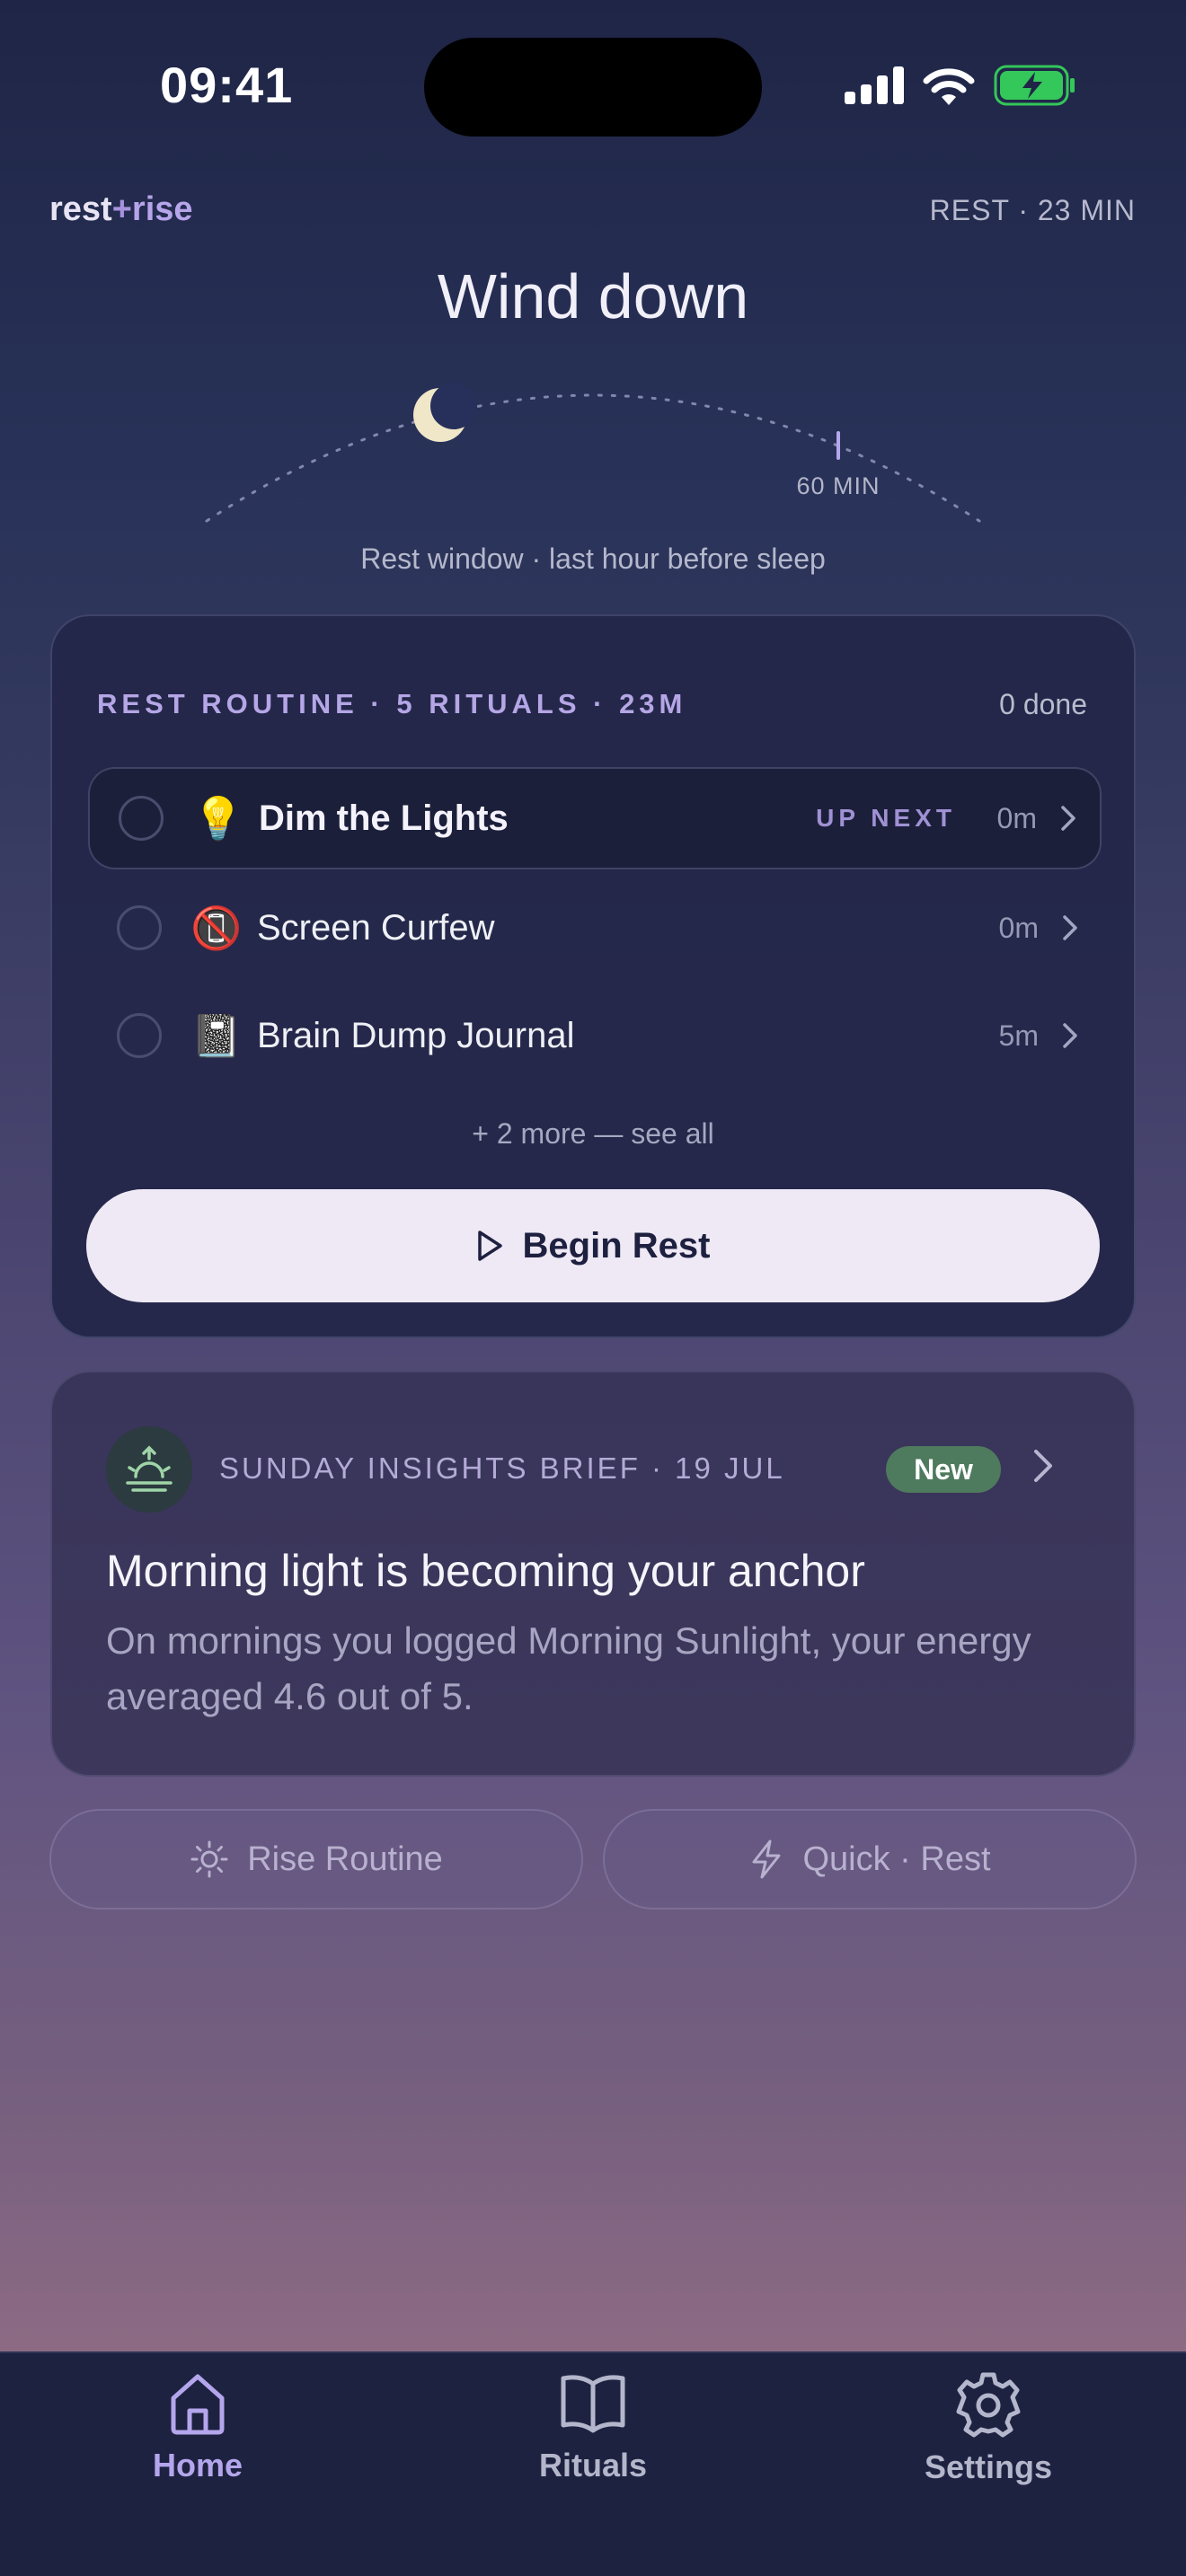 Image resolution: width=1186 pixels, height=2576 pixels. Describe the element at coordinates (1018, 1035) in the screenshot. I see `ritual-duration: 5m` at that location.